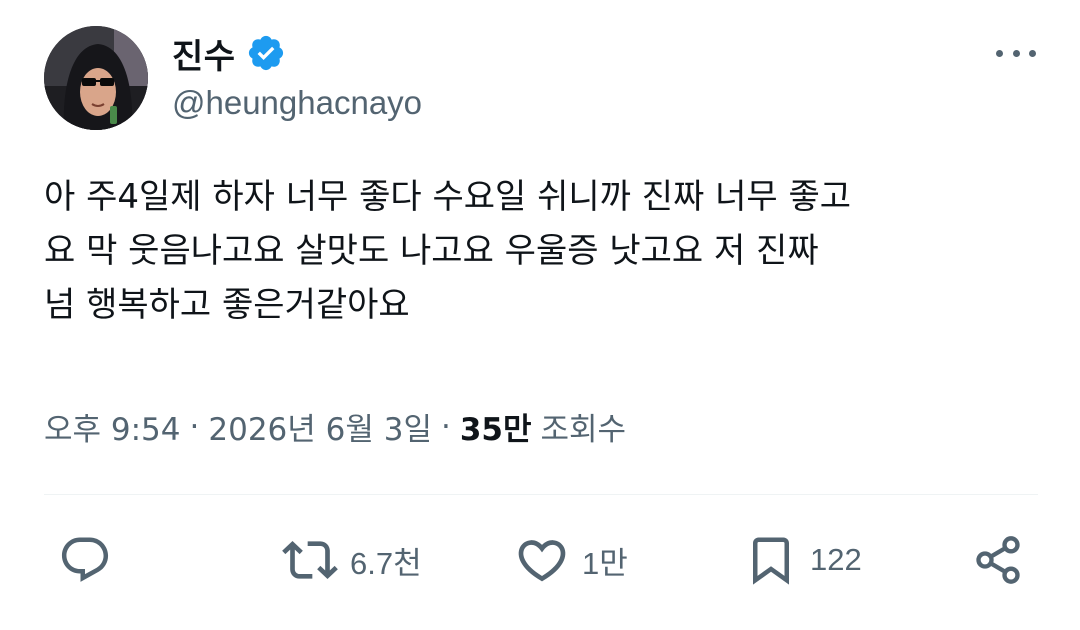  Describe the element at coordinates (605, 563) in the screenshot. I see `like-count: 1만` at that location.